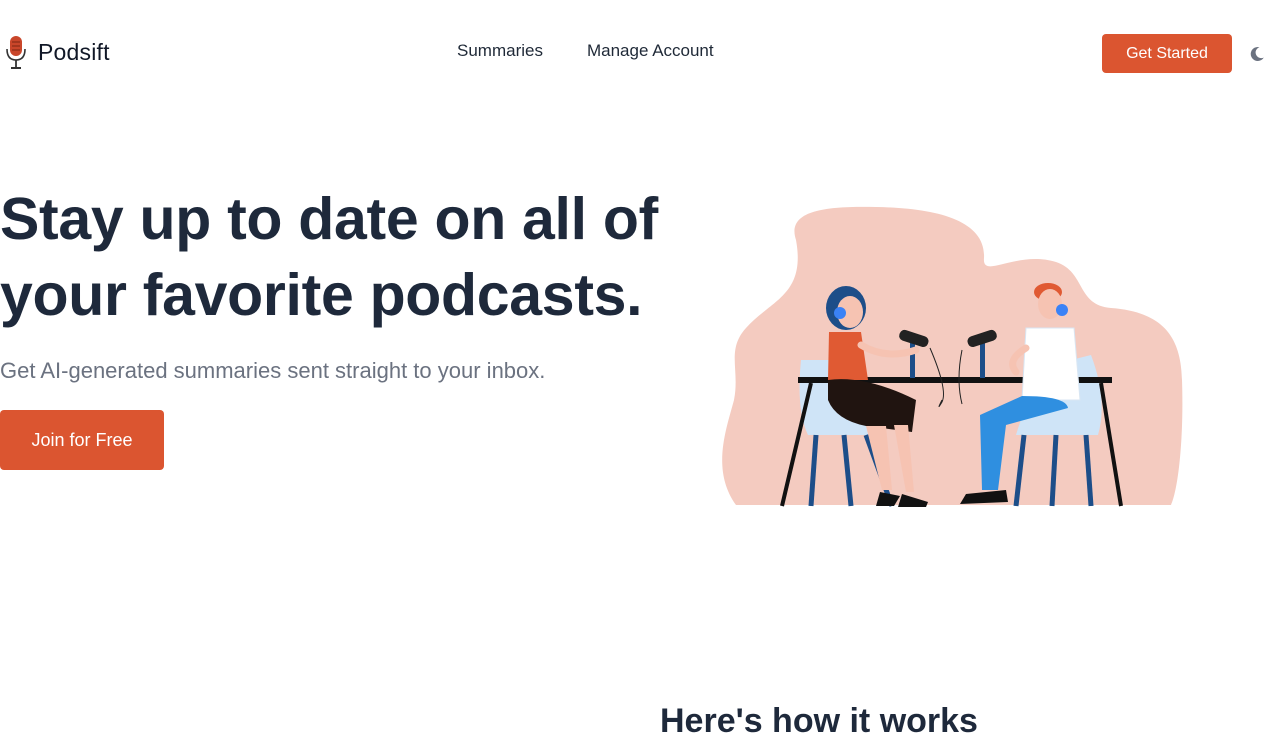 This screenshot has height=741, width=1280. I want to click on nav-summaries: Summaries, so click(500, 51).